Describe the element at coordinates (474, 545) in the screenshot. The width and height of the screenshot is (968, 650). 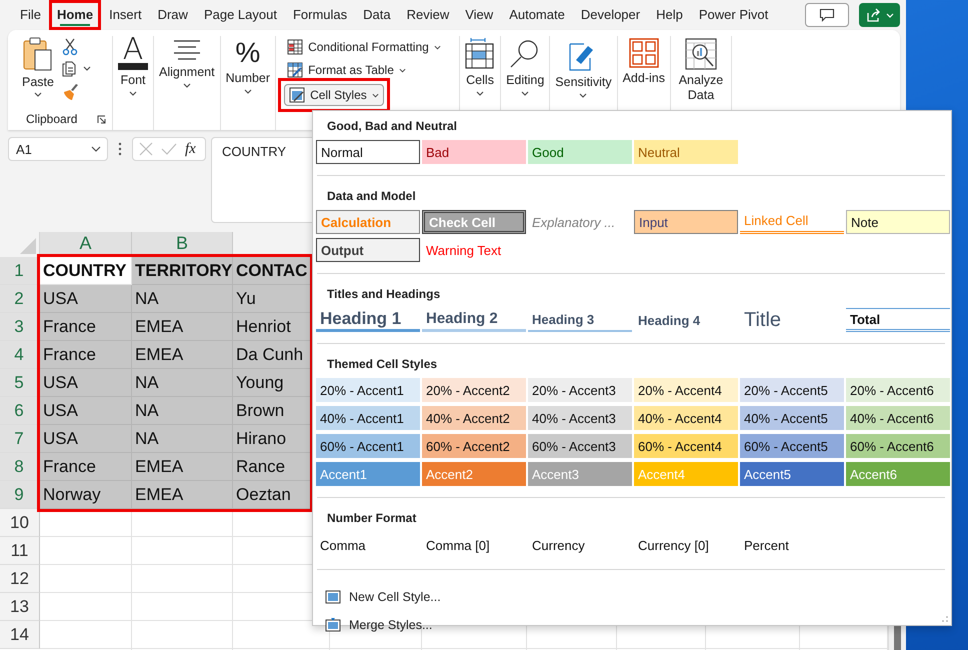
I see `cell-style-option: Comma [0]` at that location.